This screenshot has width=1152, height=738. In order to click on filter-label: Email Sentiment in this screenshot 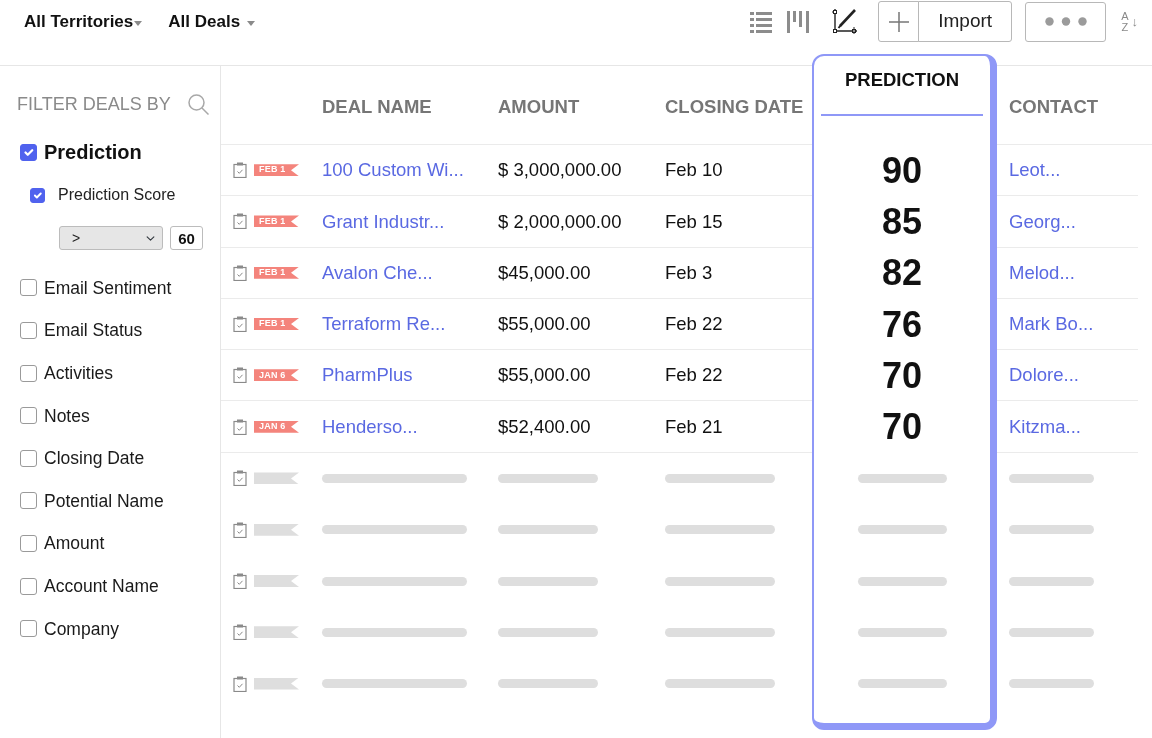, I will do `click(108, 288)`.